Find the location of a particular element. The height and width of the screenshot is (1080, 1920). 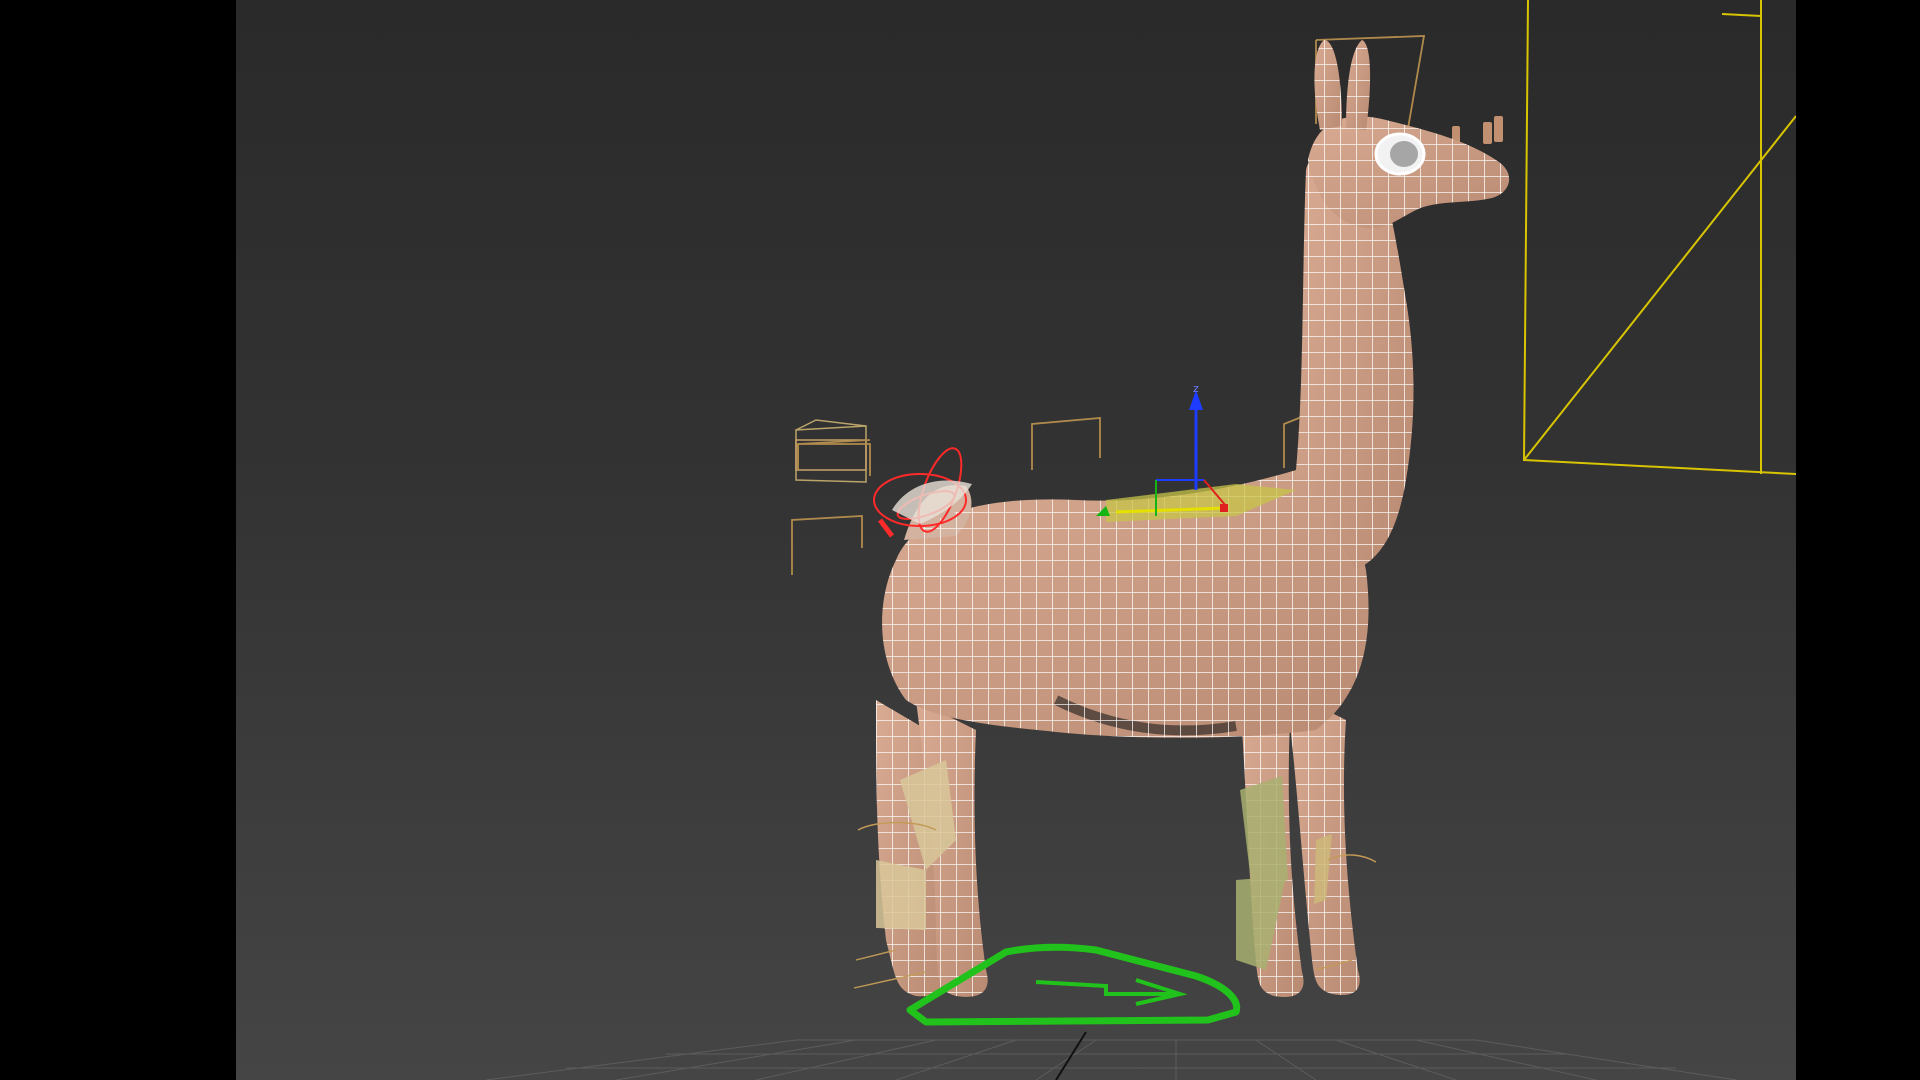

gizmo-z-label: z is located at coordinates (1196, 388).